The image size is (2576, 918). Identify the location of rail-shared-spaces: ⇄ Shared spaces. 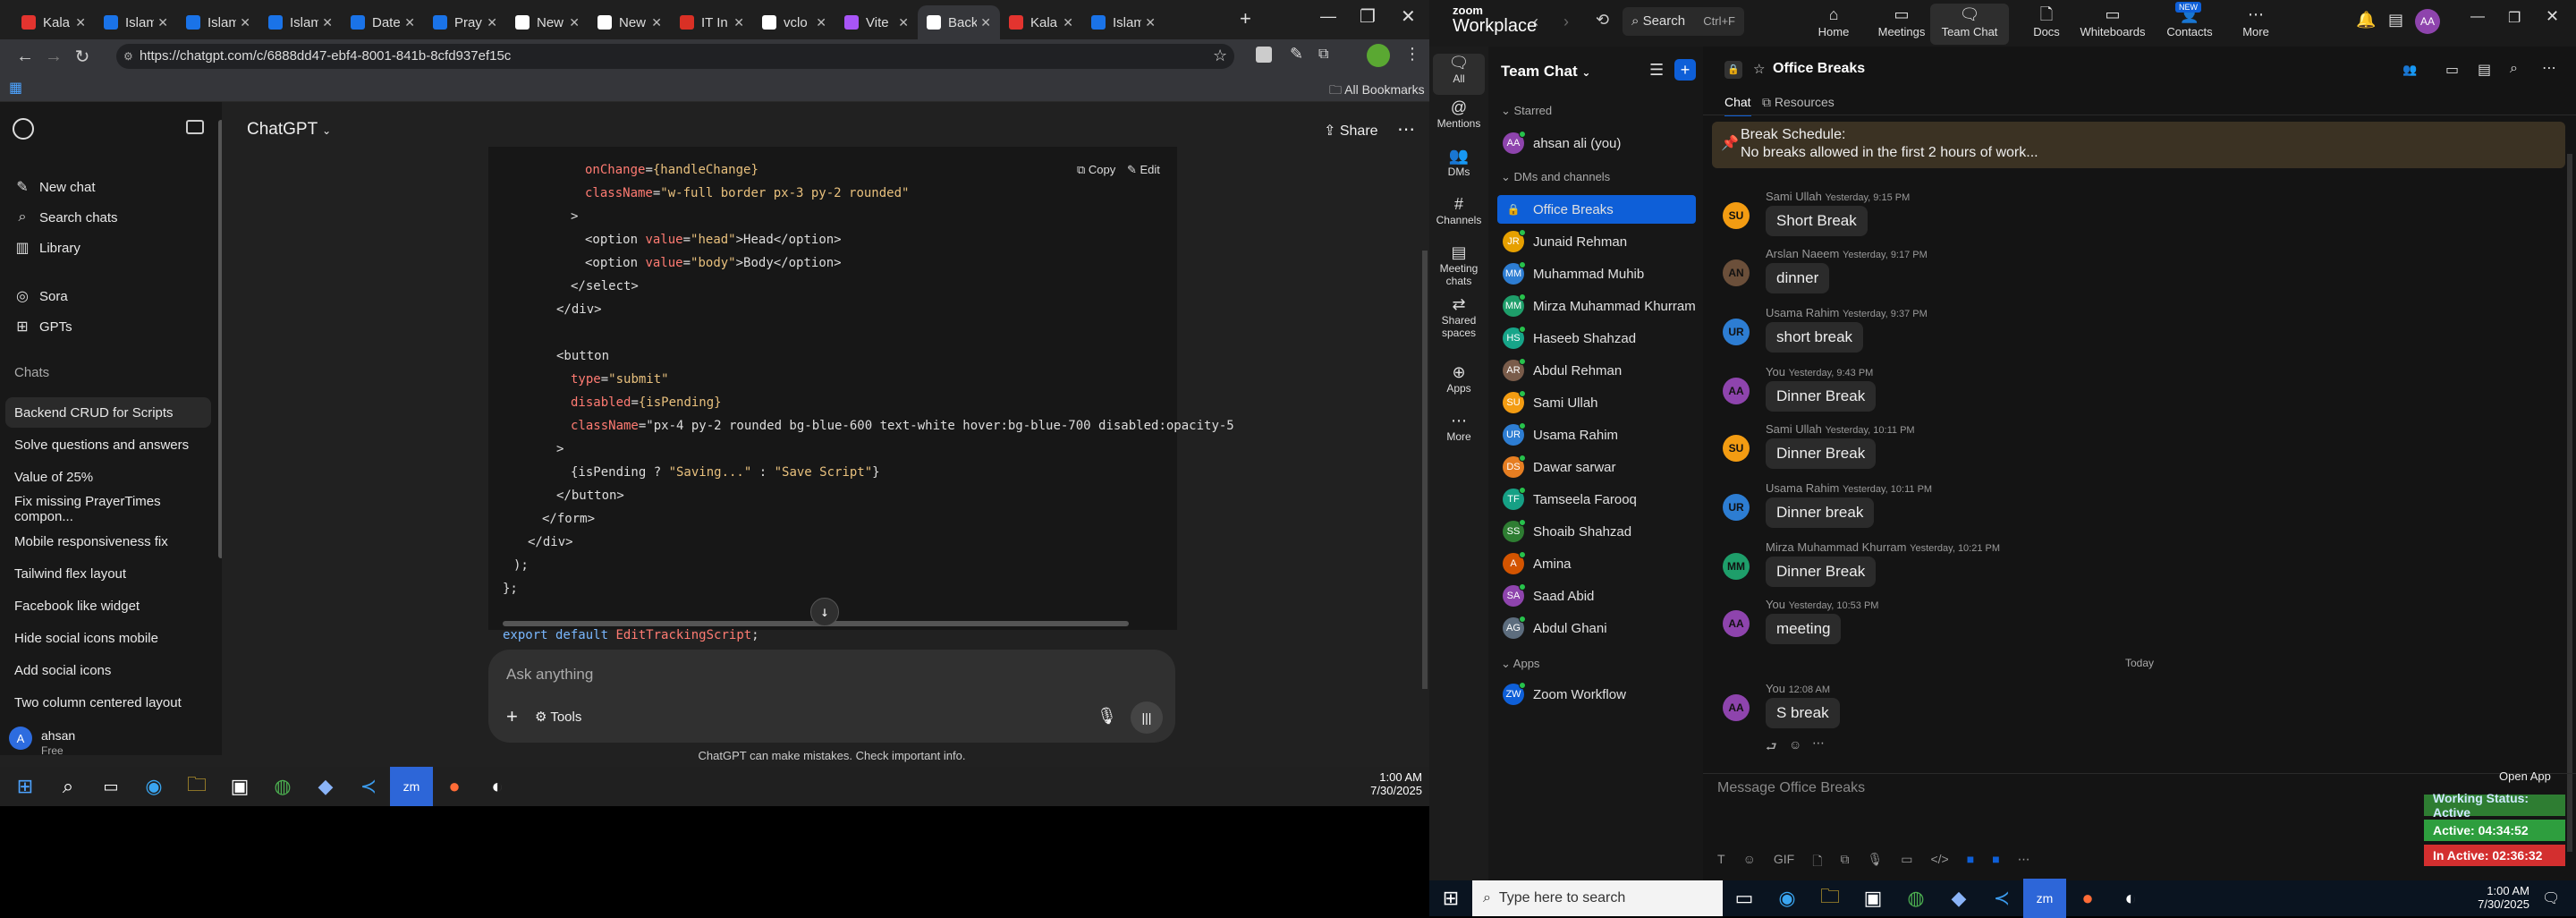
(1458, 317).